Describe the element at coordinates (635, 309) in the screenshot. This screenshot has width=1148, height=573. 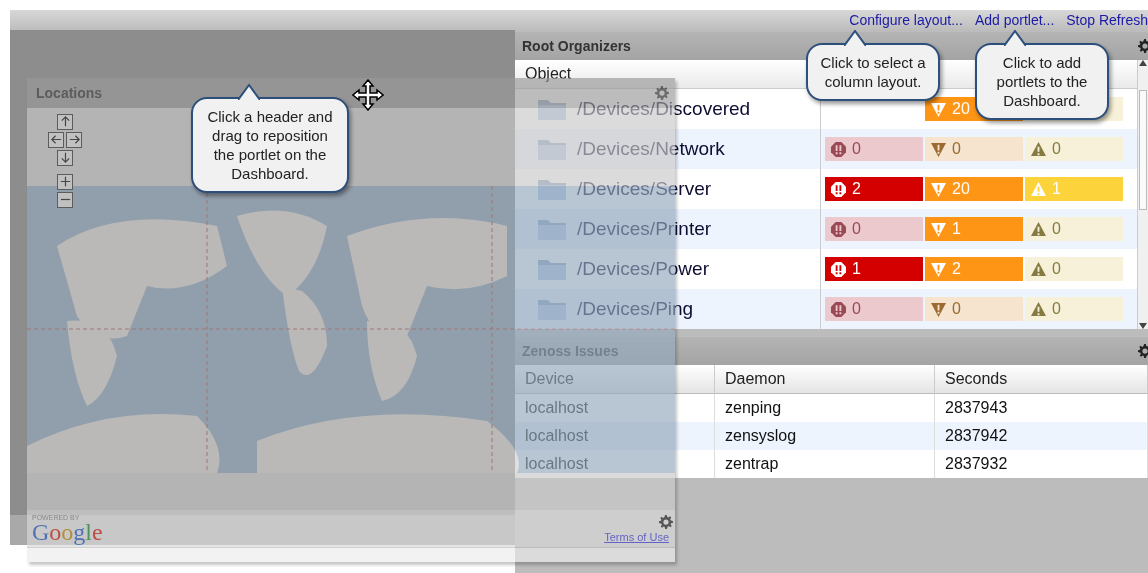
I see `organizer-name: /Devices/Ping` at that location.